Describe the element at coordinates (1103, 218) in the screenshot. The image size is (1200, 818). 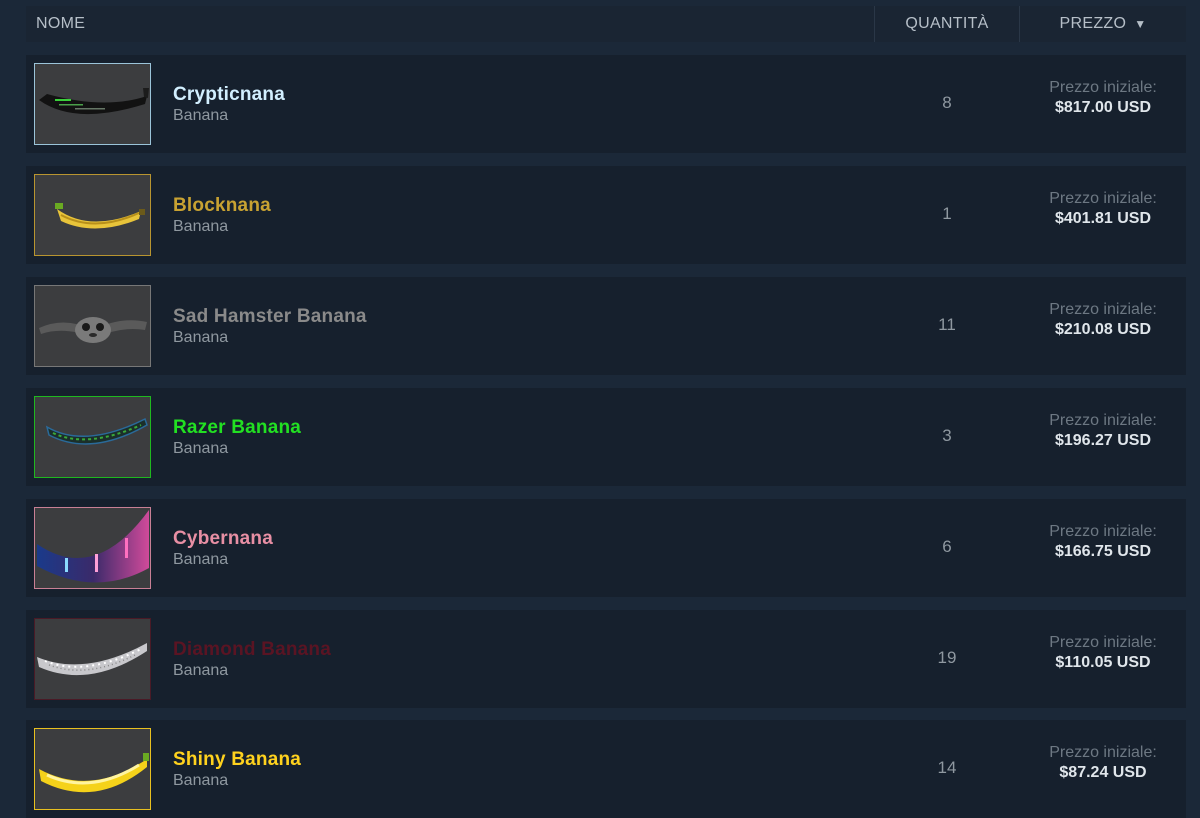
I see `price-value: $401.81 USD` at that location.